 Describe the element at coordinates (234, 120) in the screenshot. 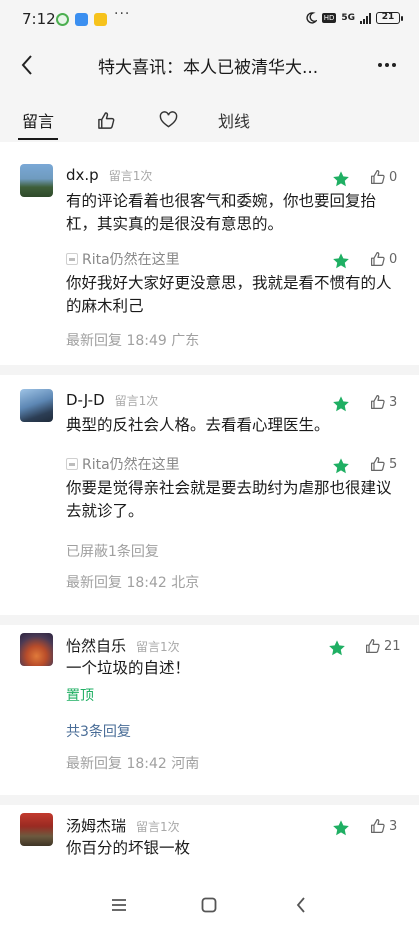

I see `tab-underline: 划线` at that location.